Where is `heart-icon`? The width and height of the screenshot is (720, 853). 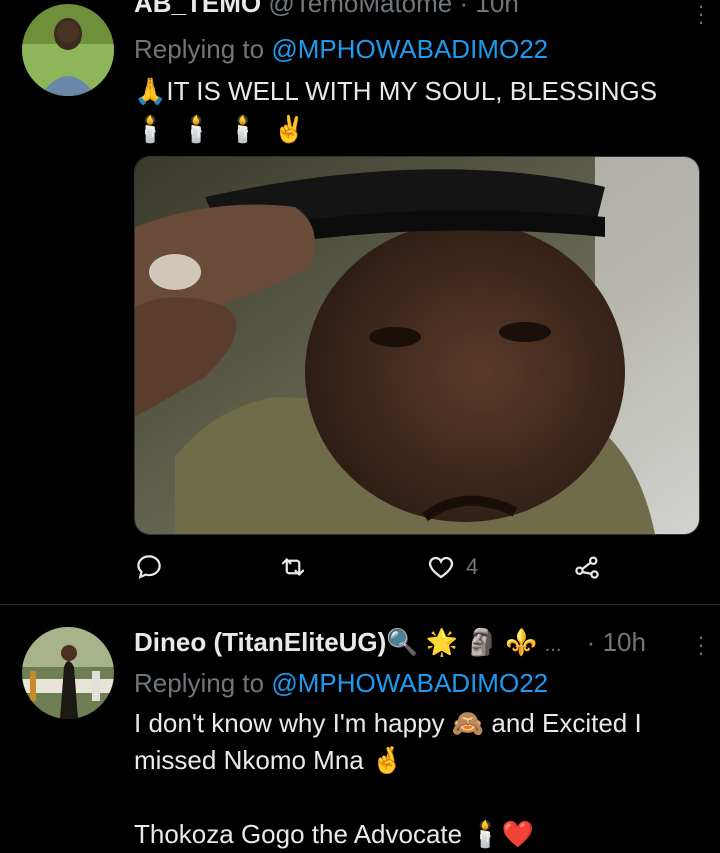 heart-icon is located at coordinates (441, 567).